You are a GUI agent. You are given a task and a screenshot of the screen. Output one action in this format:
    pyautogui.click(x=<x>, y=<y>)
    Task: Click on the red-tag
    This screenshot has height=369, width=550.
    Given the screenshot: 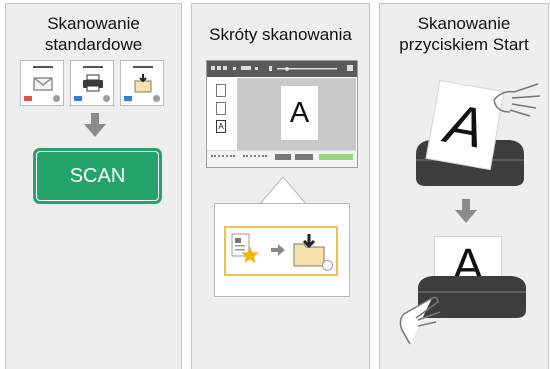 What is the action you would take?
    pyautogui.click(x=28, y=98)
    